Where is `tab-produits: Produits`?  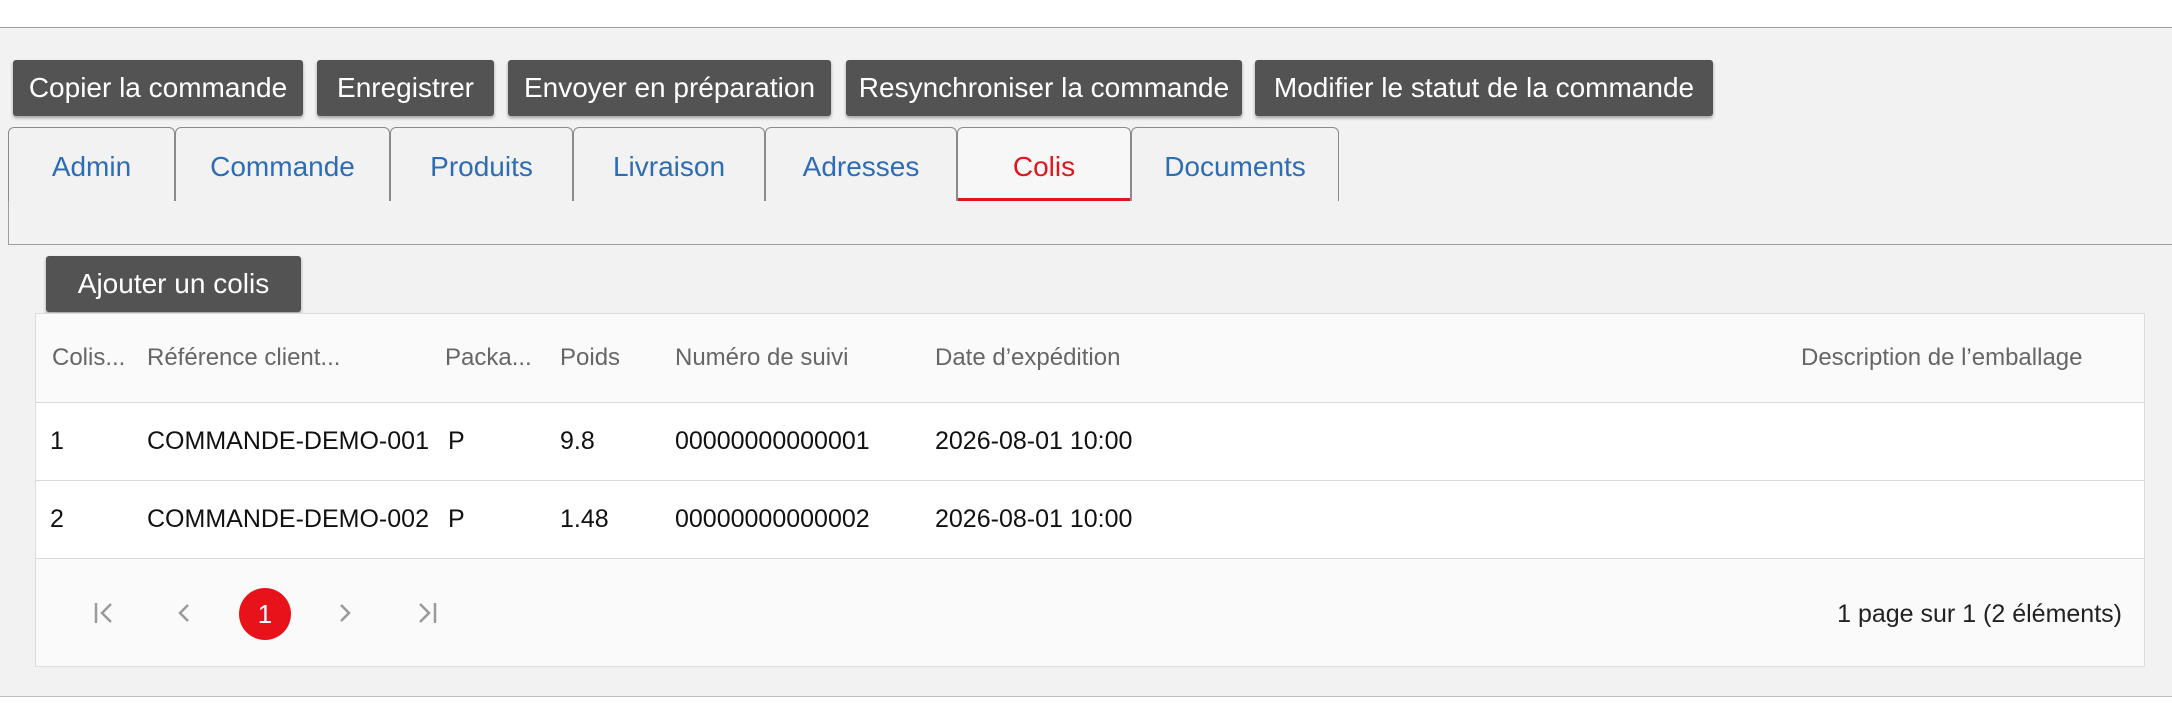 tab-produits: Produits is located at coordinates (481, 164).